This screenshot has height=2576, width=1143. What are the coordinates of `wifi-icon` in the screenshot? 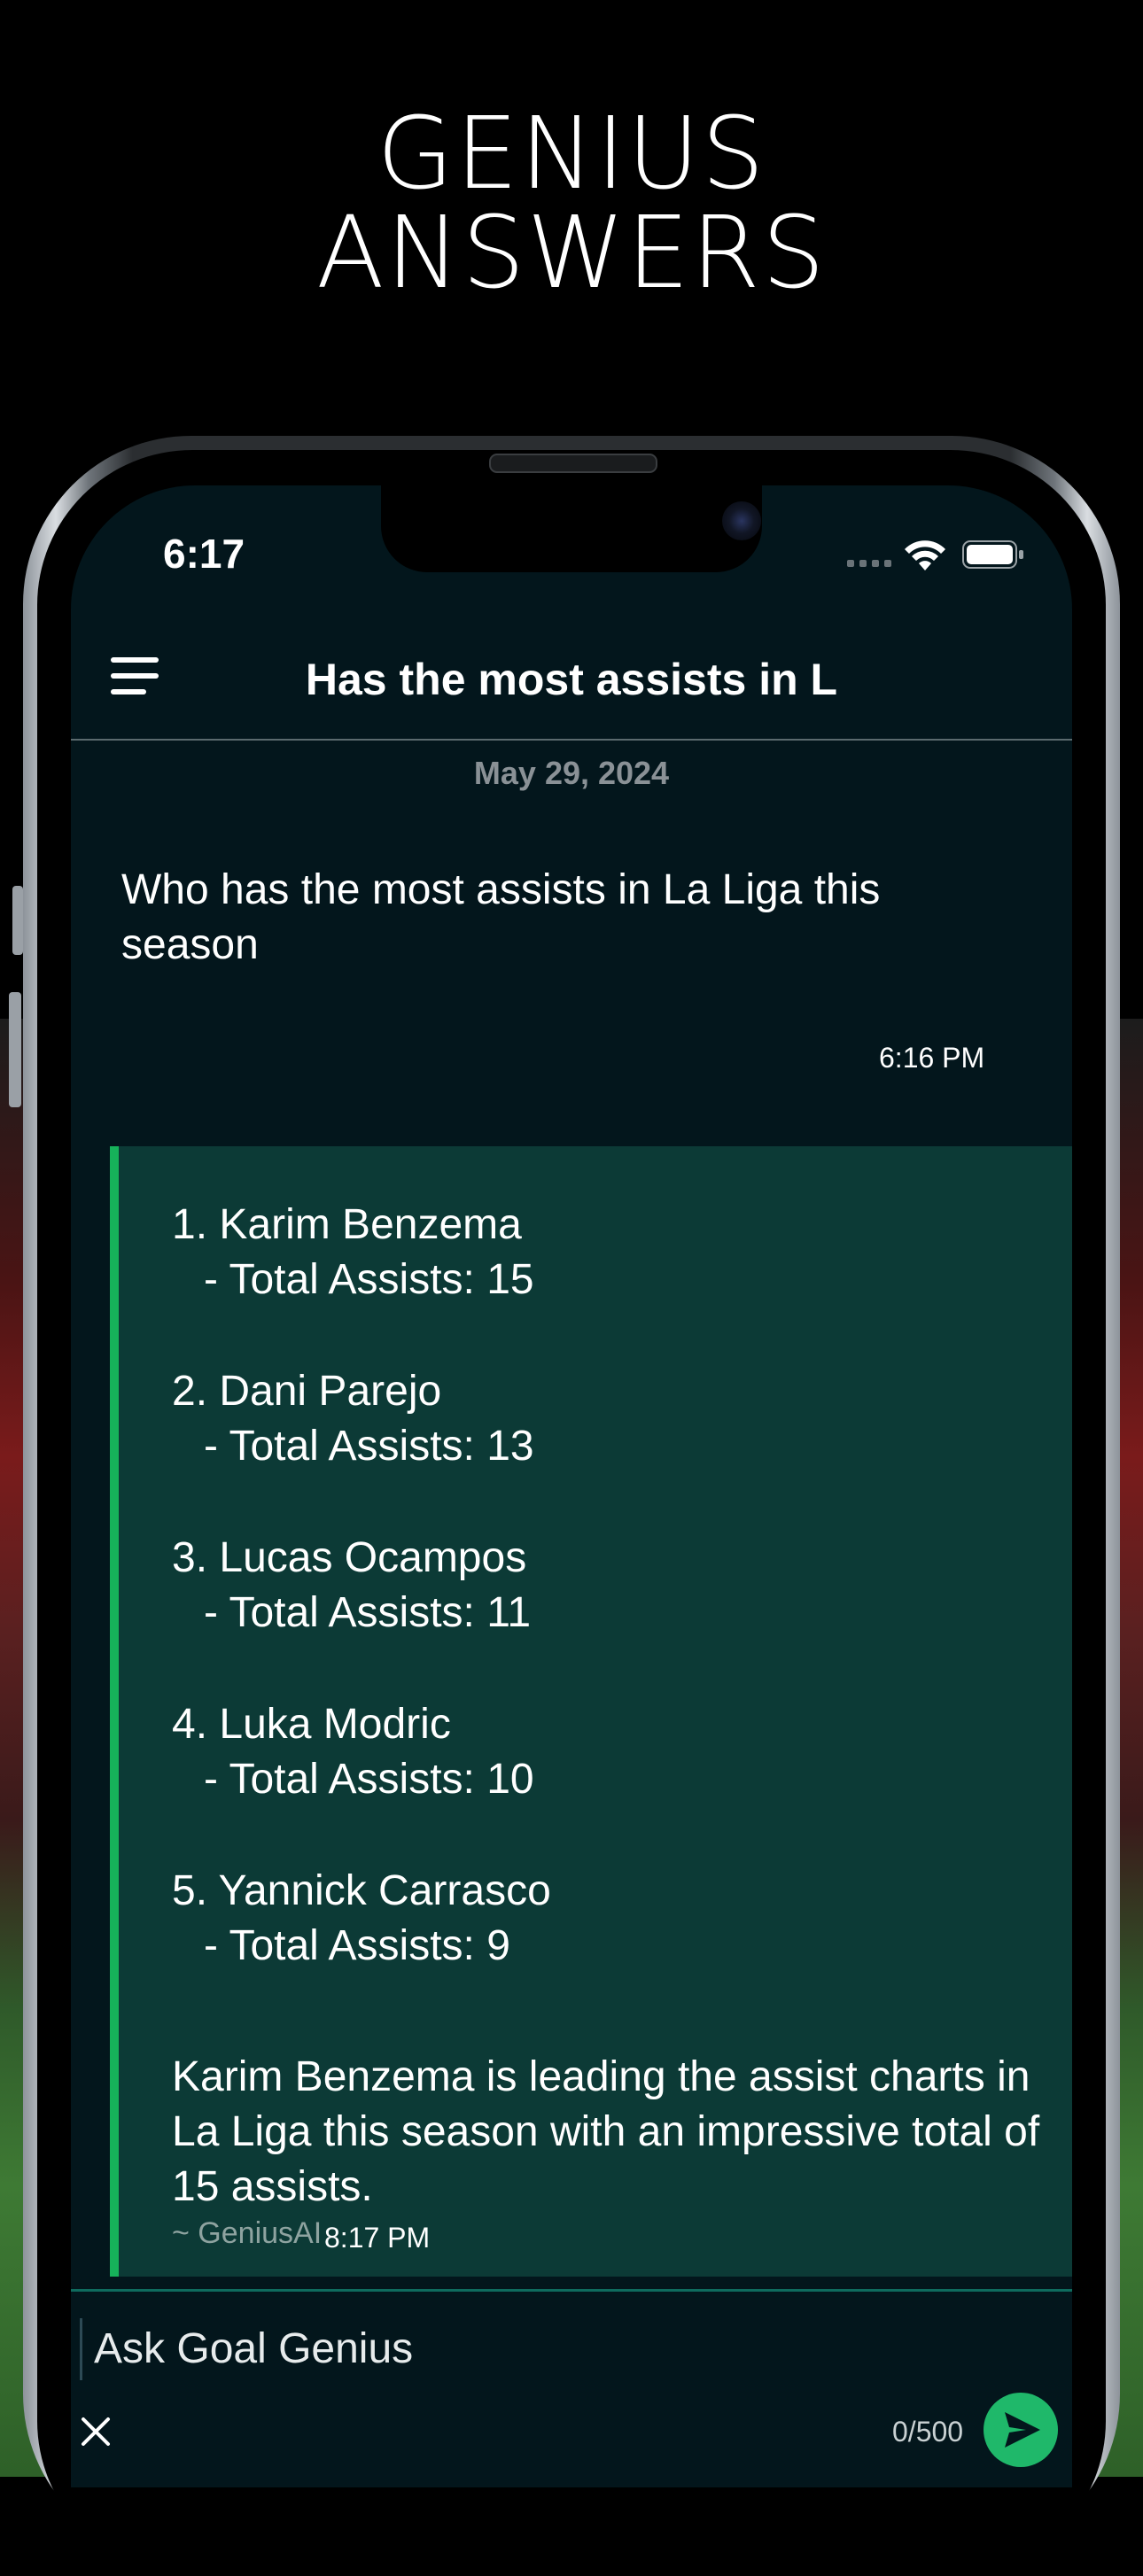 It's located at (925, 555).